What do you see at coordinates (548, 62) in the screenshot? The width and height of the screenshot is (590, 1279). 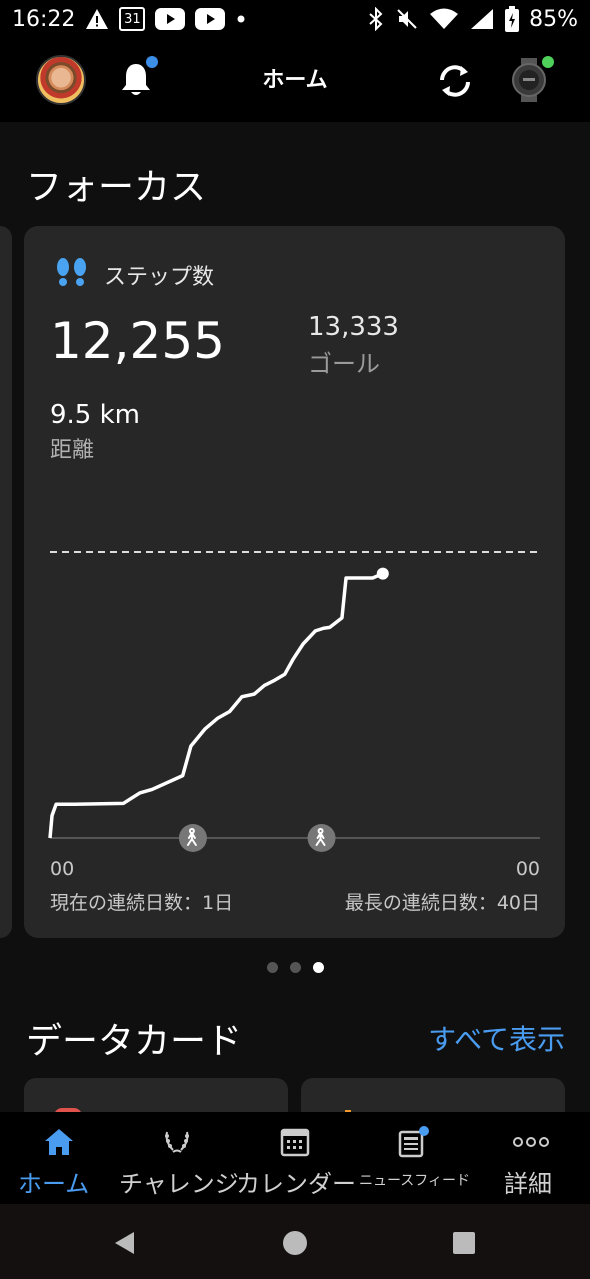 I see `device-connected-badge` at bounding box center [548, 62].